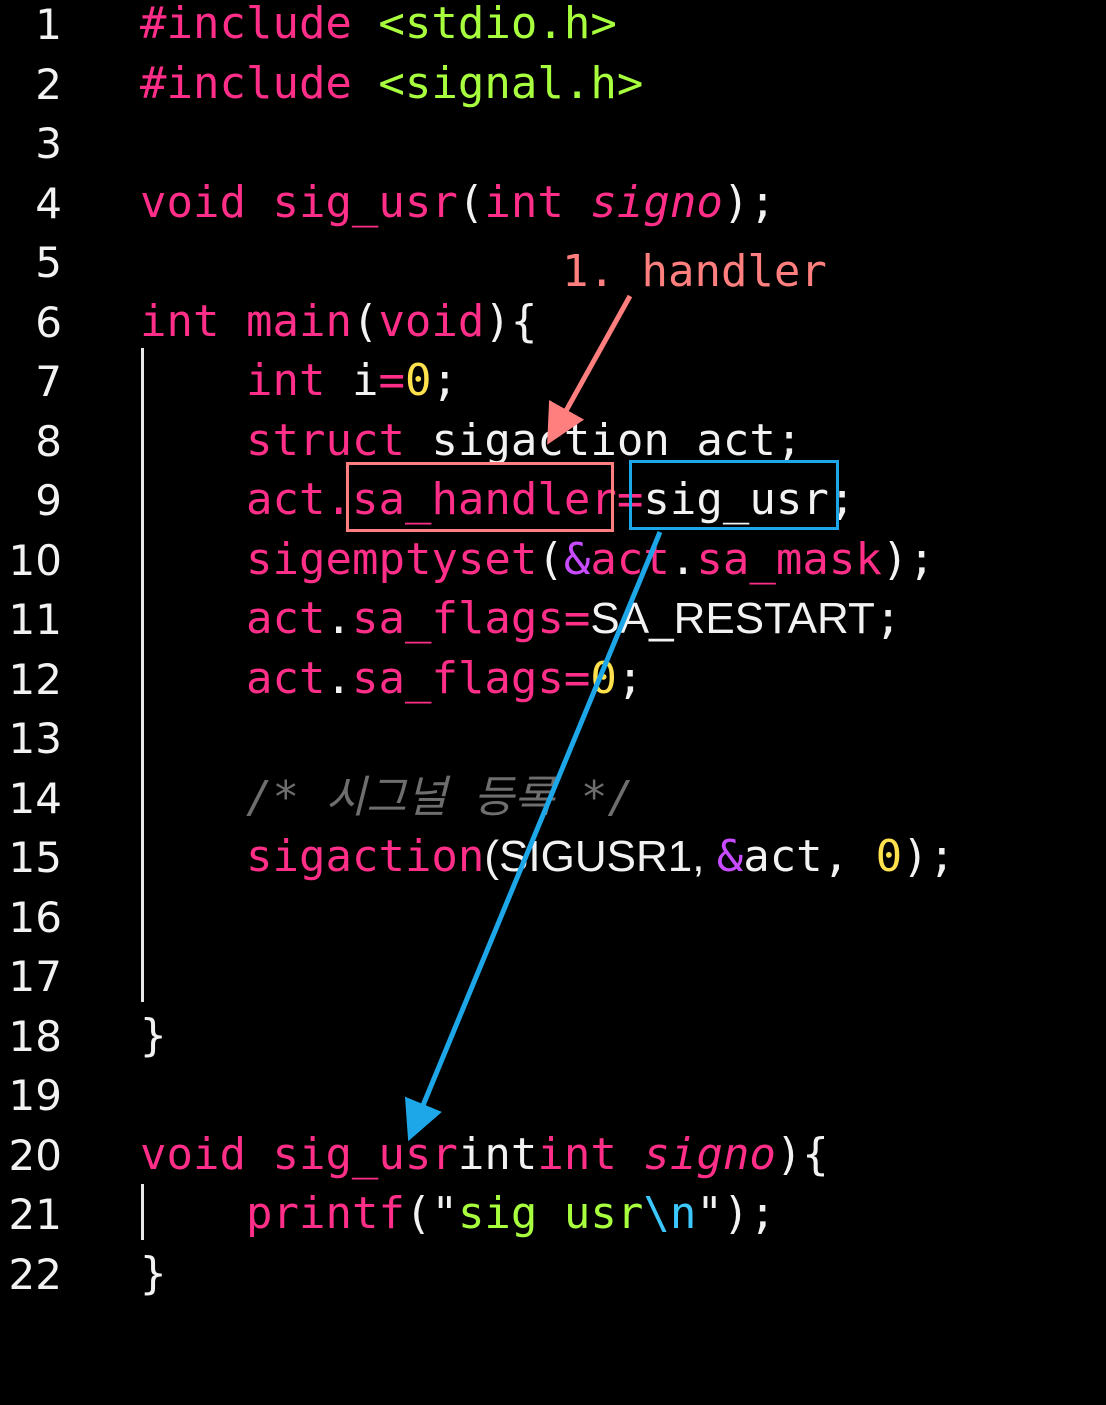  I want to click on handler-annotation-label: 1. handler, so click(694, 271).